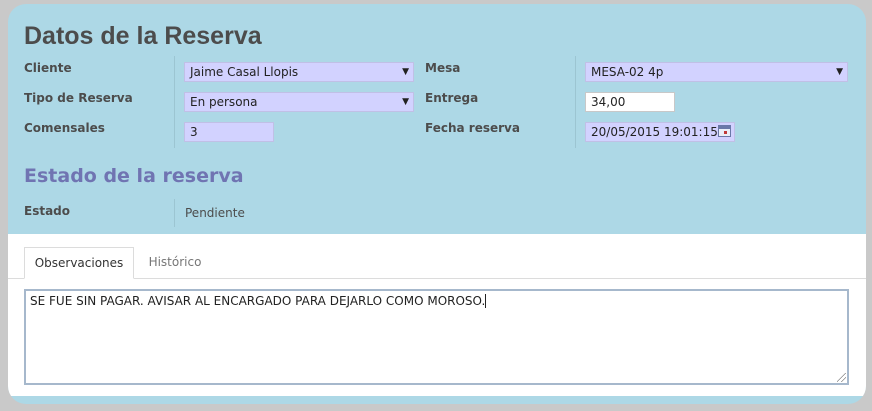 The image size is (872, 411). I want to click on resize-handle-icon, so click(841, 377).